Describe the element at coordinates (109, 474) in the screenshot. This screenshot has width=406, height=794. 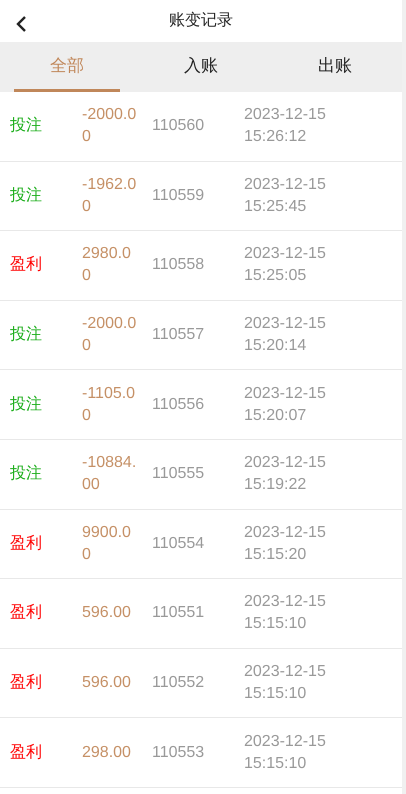
I see `record-amount: -10884.00` at that location.